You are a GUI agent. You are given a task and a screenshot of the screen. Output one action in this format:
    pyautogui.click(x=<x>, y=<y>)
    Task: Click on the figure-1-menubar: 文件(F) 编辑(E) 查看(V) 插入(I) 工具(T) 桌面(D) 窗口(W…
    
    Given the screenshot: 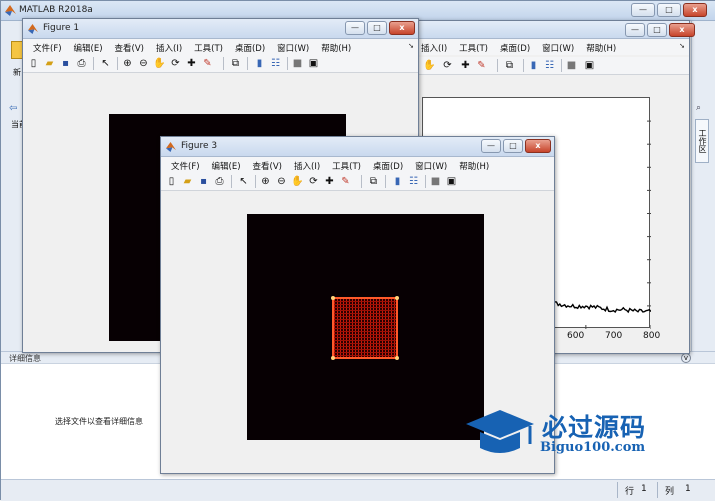 What is the action you would take?
    pyautogui.click(x=220, y=47)
    